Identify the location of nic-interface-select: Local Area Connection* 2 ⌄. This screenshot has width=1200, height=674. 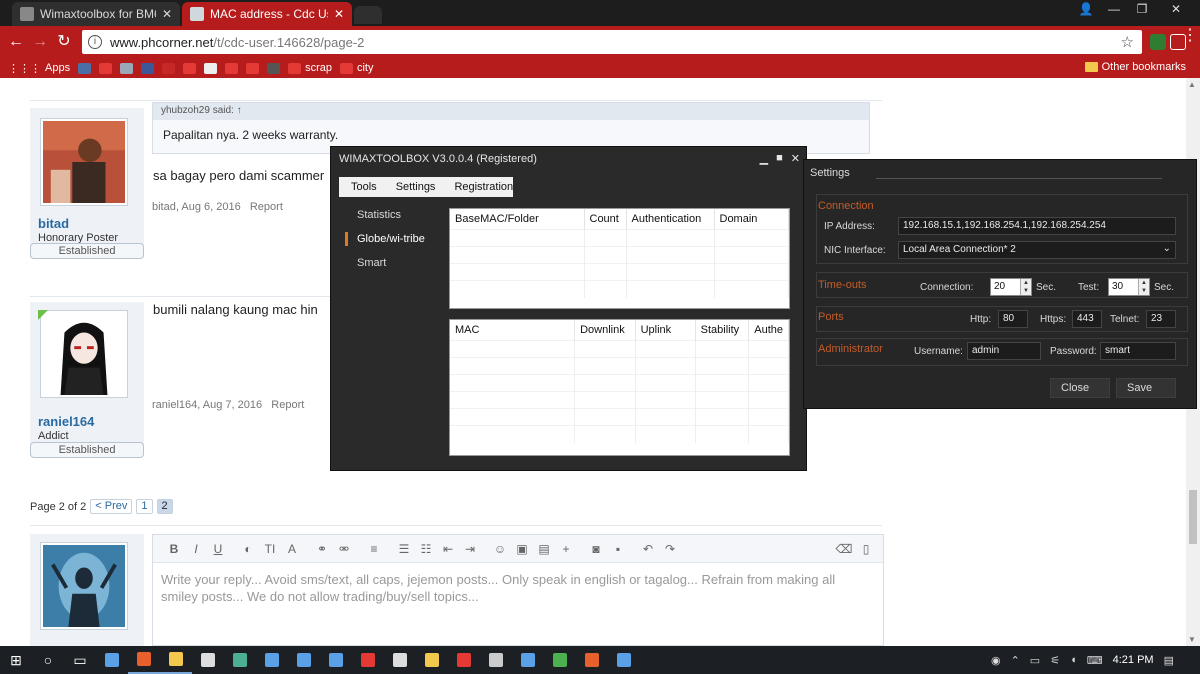
(1037, 250).